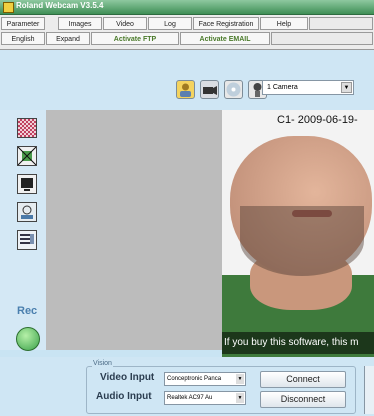 The width and height of the screenshot is (374, 416). Describe the element at coordinates (284, 23) in the screenshot. I see `tab-help: Help` at that location.